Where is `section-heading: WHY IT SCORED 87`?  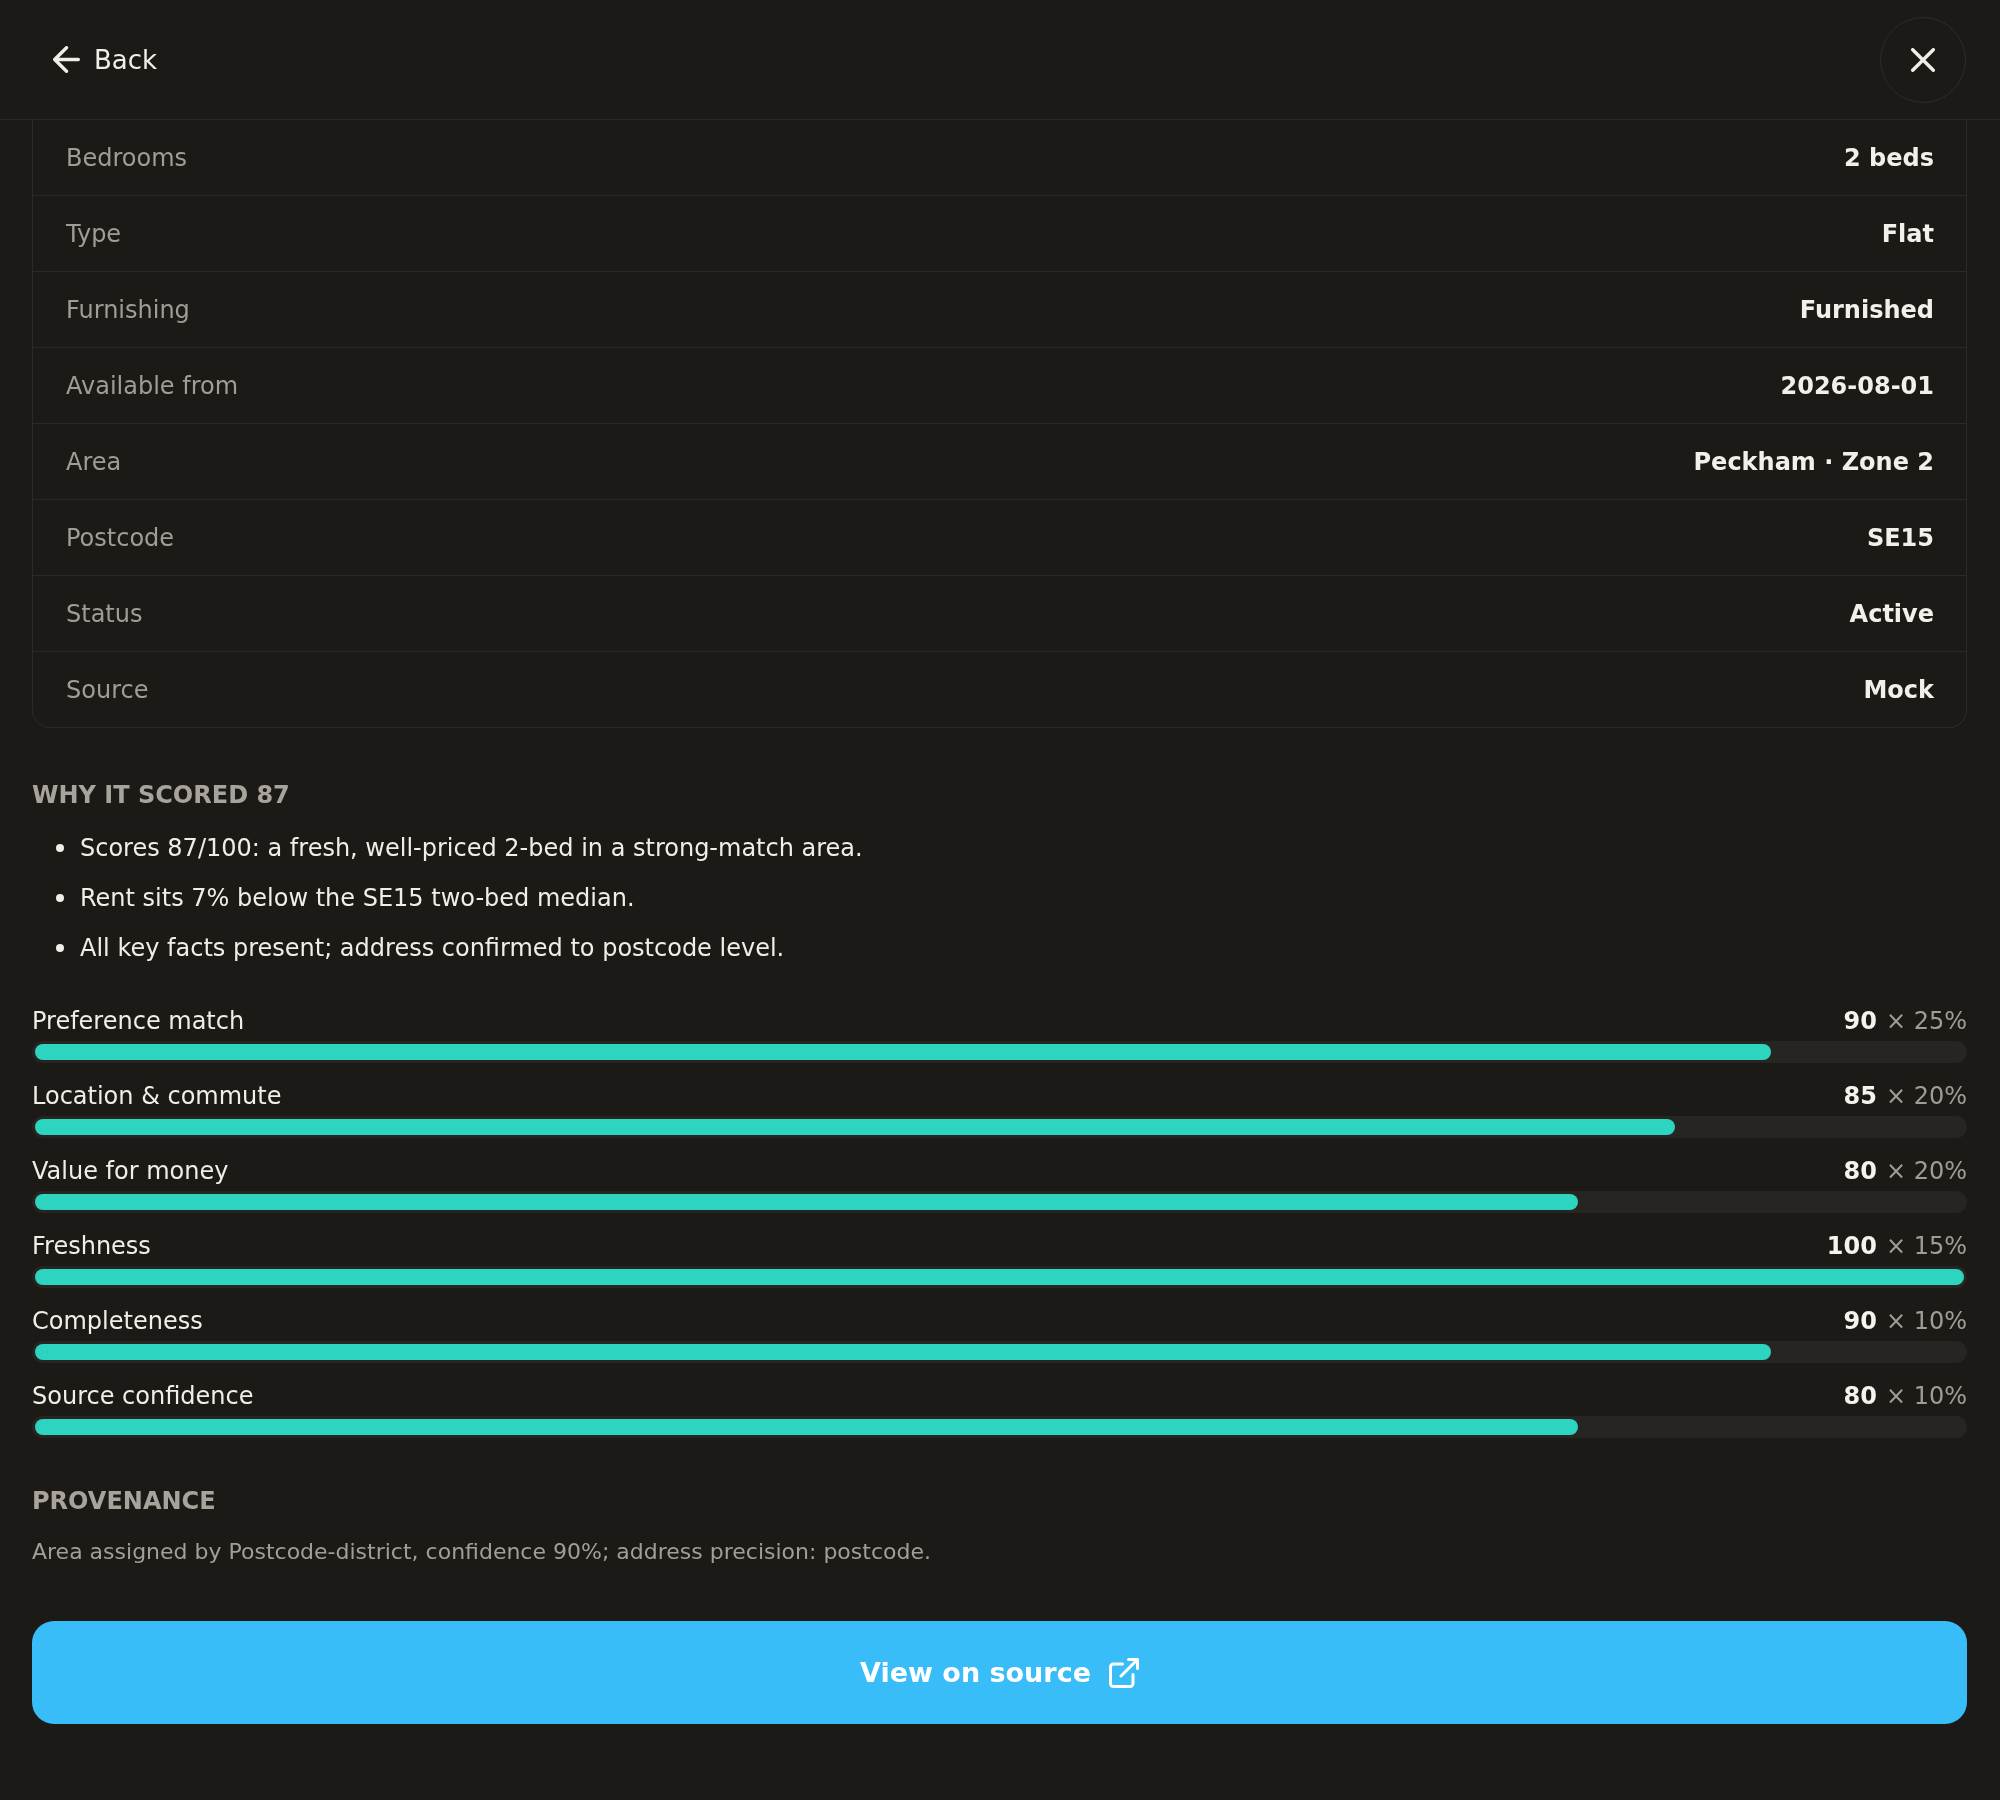 section-heading: WHY IT SCORED 87 is located at coordinates (161, 795).